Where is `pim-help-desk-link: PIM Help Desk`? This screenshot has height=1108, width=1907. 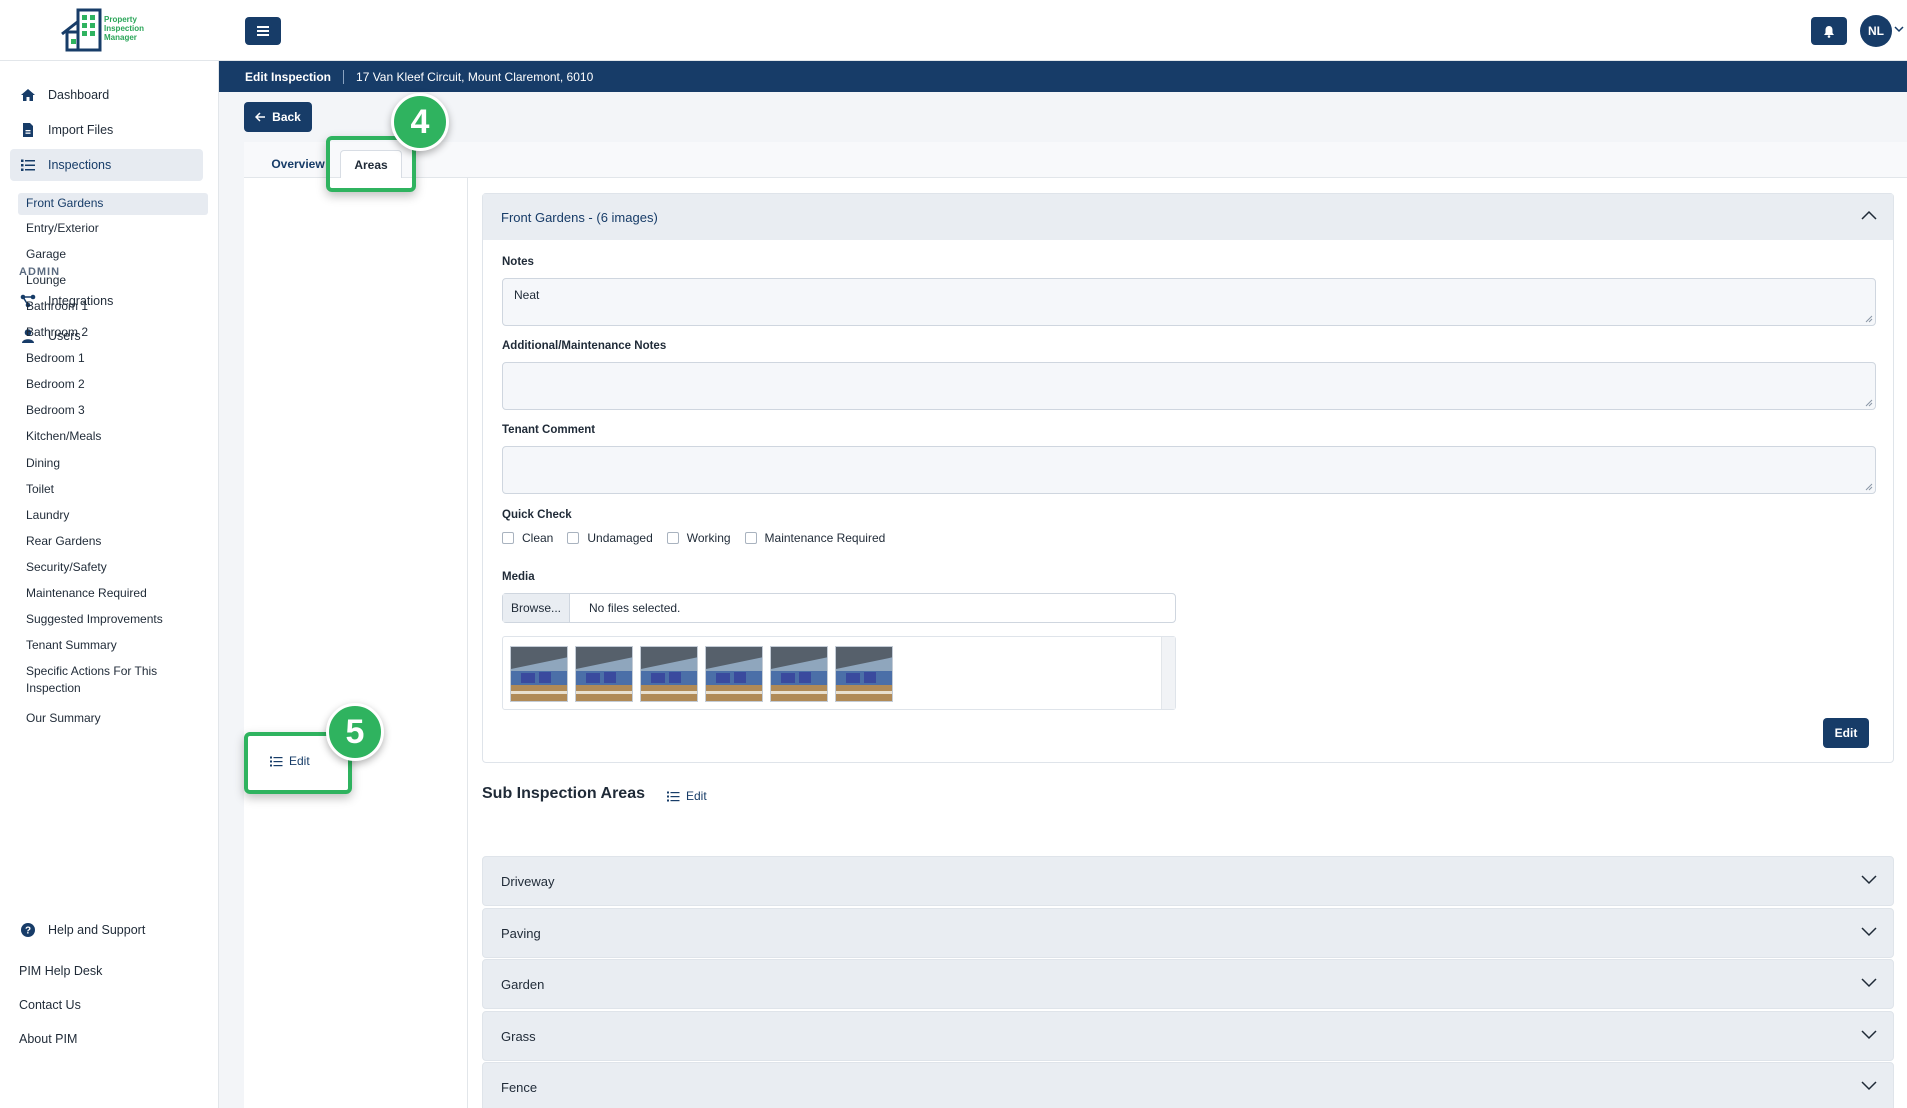
pim-help-desk-link: PIM Help Desk is located at coordinates (60, 971).